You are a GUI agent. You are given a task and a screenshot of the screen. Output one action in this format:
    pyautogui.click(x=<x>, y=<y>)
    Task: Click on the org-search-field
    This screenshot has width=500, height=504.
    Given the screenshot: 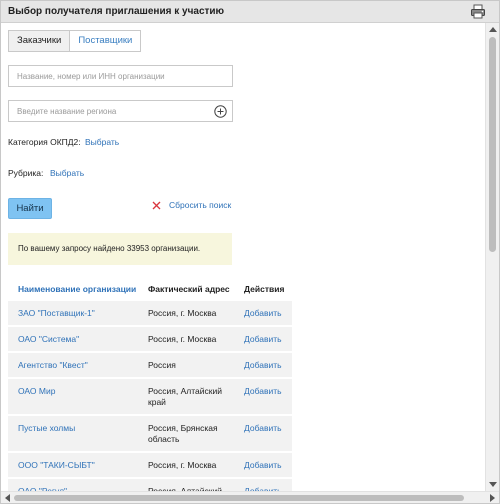 What is the action you would take?
    pyautogui.click(x=120, y=76)
    